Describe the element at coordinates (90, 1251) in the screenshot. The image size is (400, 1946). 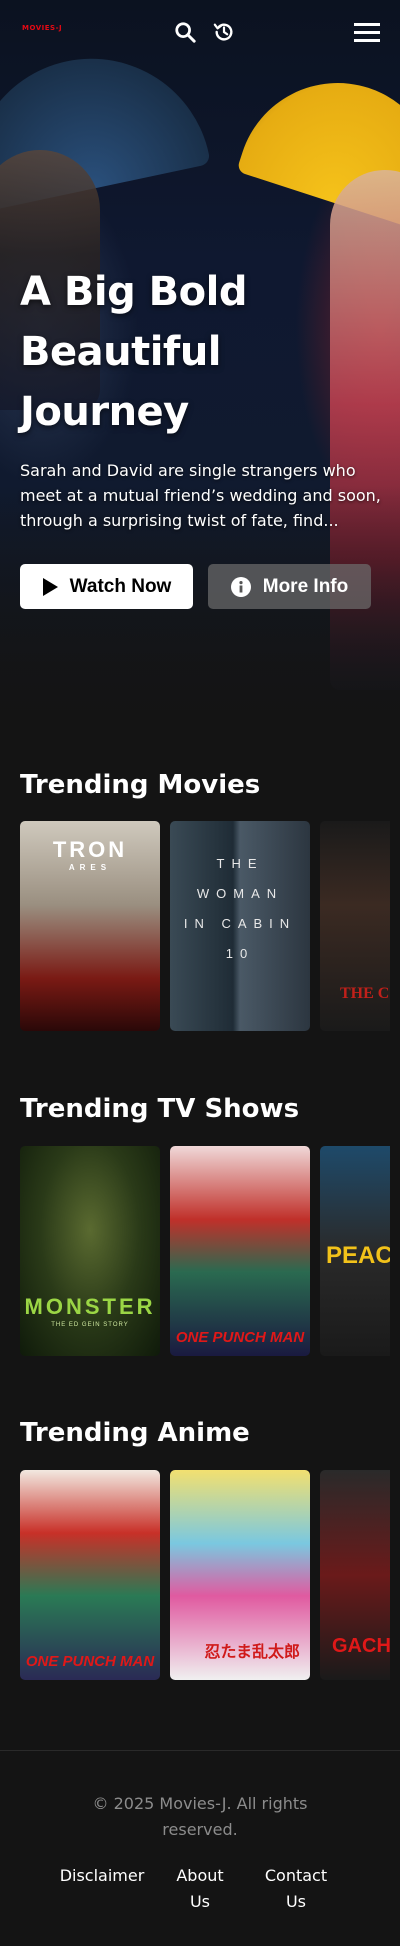
I see `tv-poster: MONSTER THE ED GEIN STORY` at that location.